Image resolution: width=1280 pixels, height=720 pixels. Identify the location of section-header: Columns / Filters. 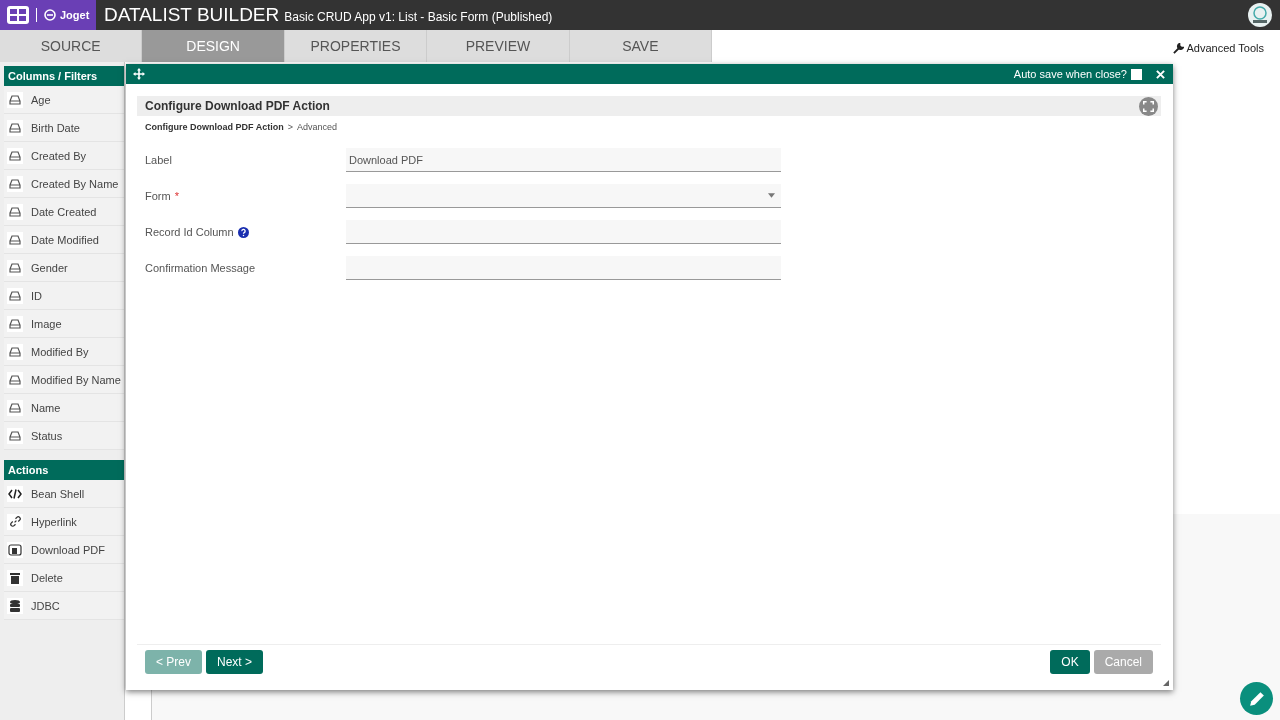
(64, 76).